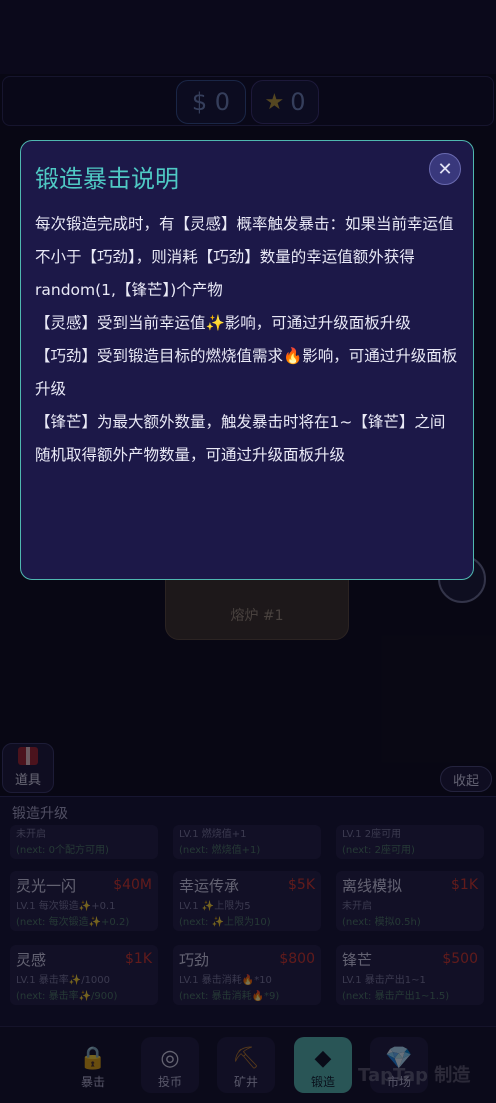 This screenshot has height=1103, width=496. What do you see at coordinates (246, 372) in the screenshot?
I see `dialog-paragraph: 【巧劲】受到锻造目标的燃烧值需求🔥影响，可通过升级面板升级` at bounding box center [246, 372].